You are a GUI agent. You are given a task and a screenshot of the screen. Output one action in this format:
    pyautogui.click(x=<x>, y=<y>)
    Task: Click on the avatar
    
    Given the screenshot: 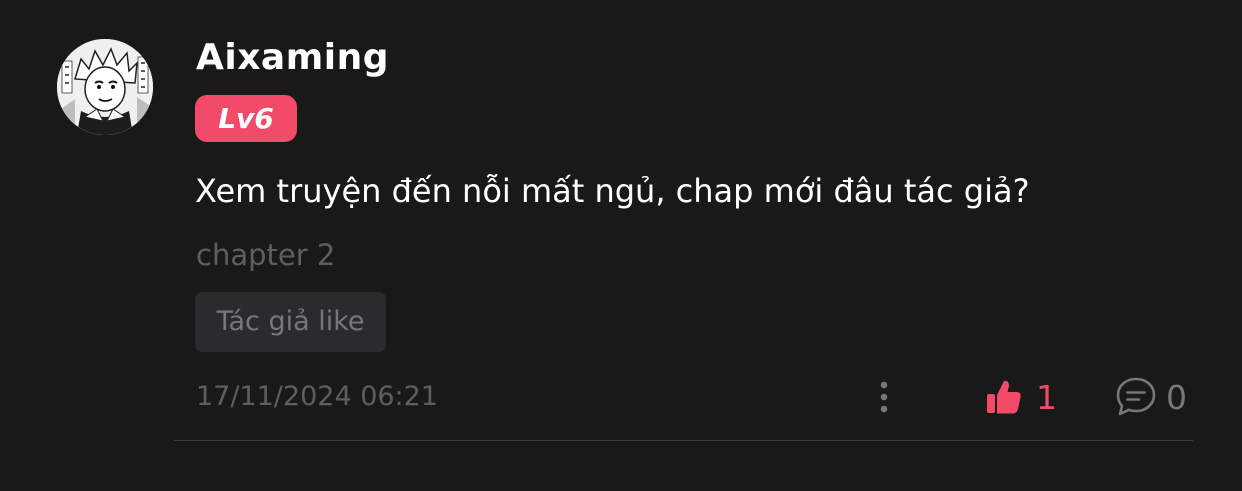 What is the action you would take?
    pyautogui.click(x=105, y=87)
    